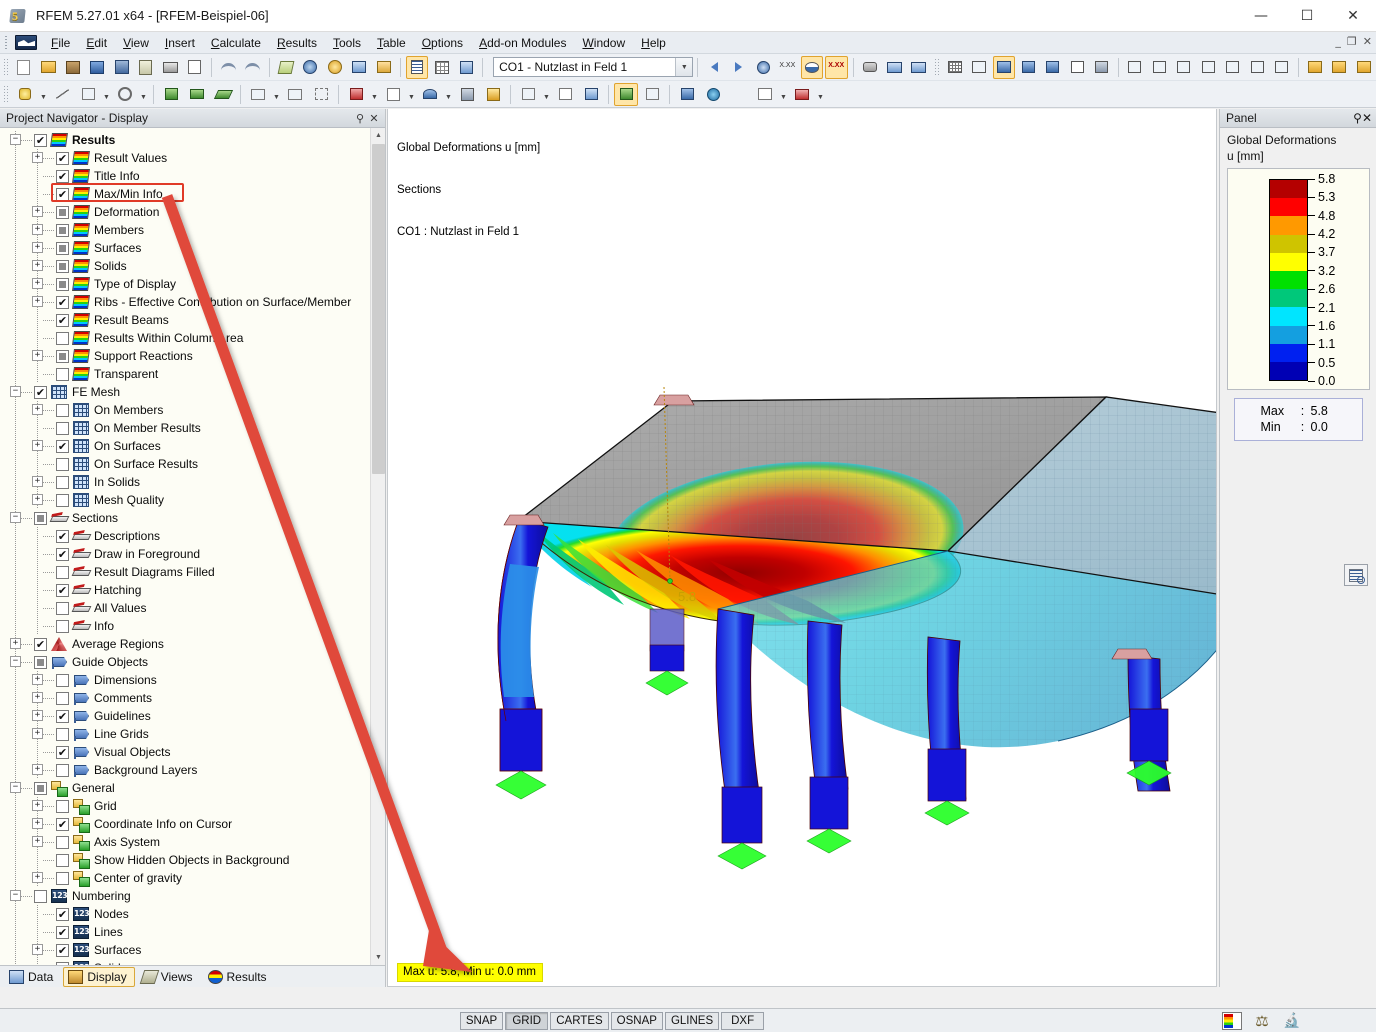  What do you see at coordinates (62, 482) in the screenshot?
I see `checkbox-in-solids` at bounding box center [62, 482].